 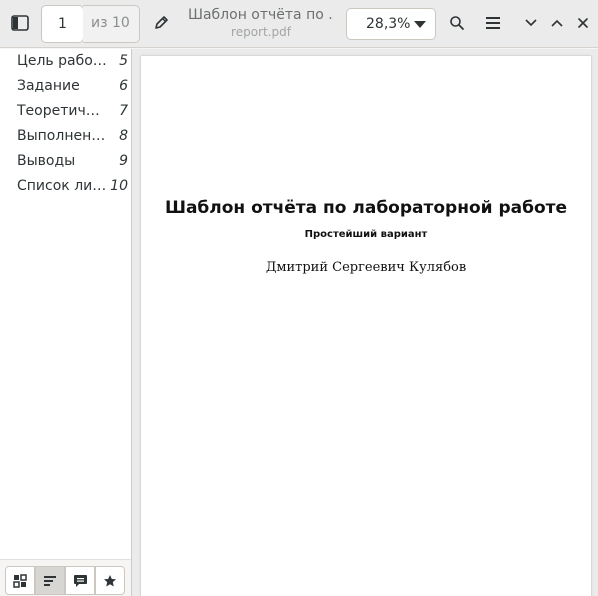 I want to click on annotations-button, so click(x=80, y=580).